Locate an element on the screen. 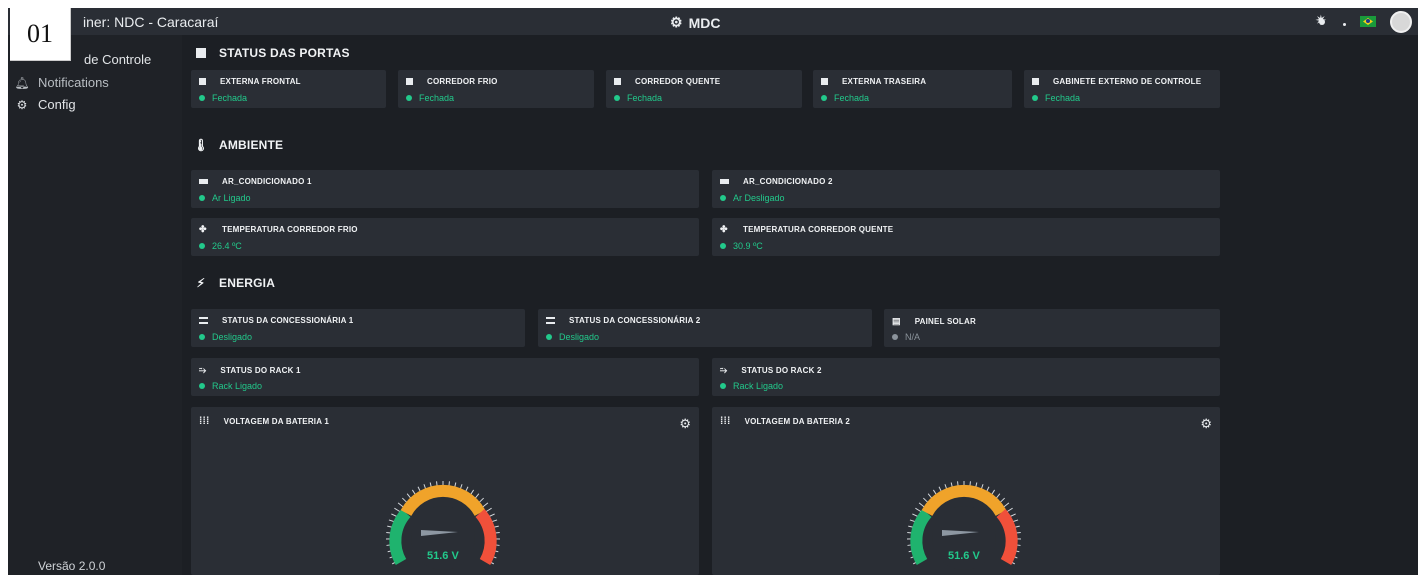 This screenshot has width=1418, height=575. door-card-externa-frontal: EXTERNA FRONTAL Fechada is located at coordinates (288, 89).